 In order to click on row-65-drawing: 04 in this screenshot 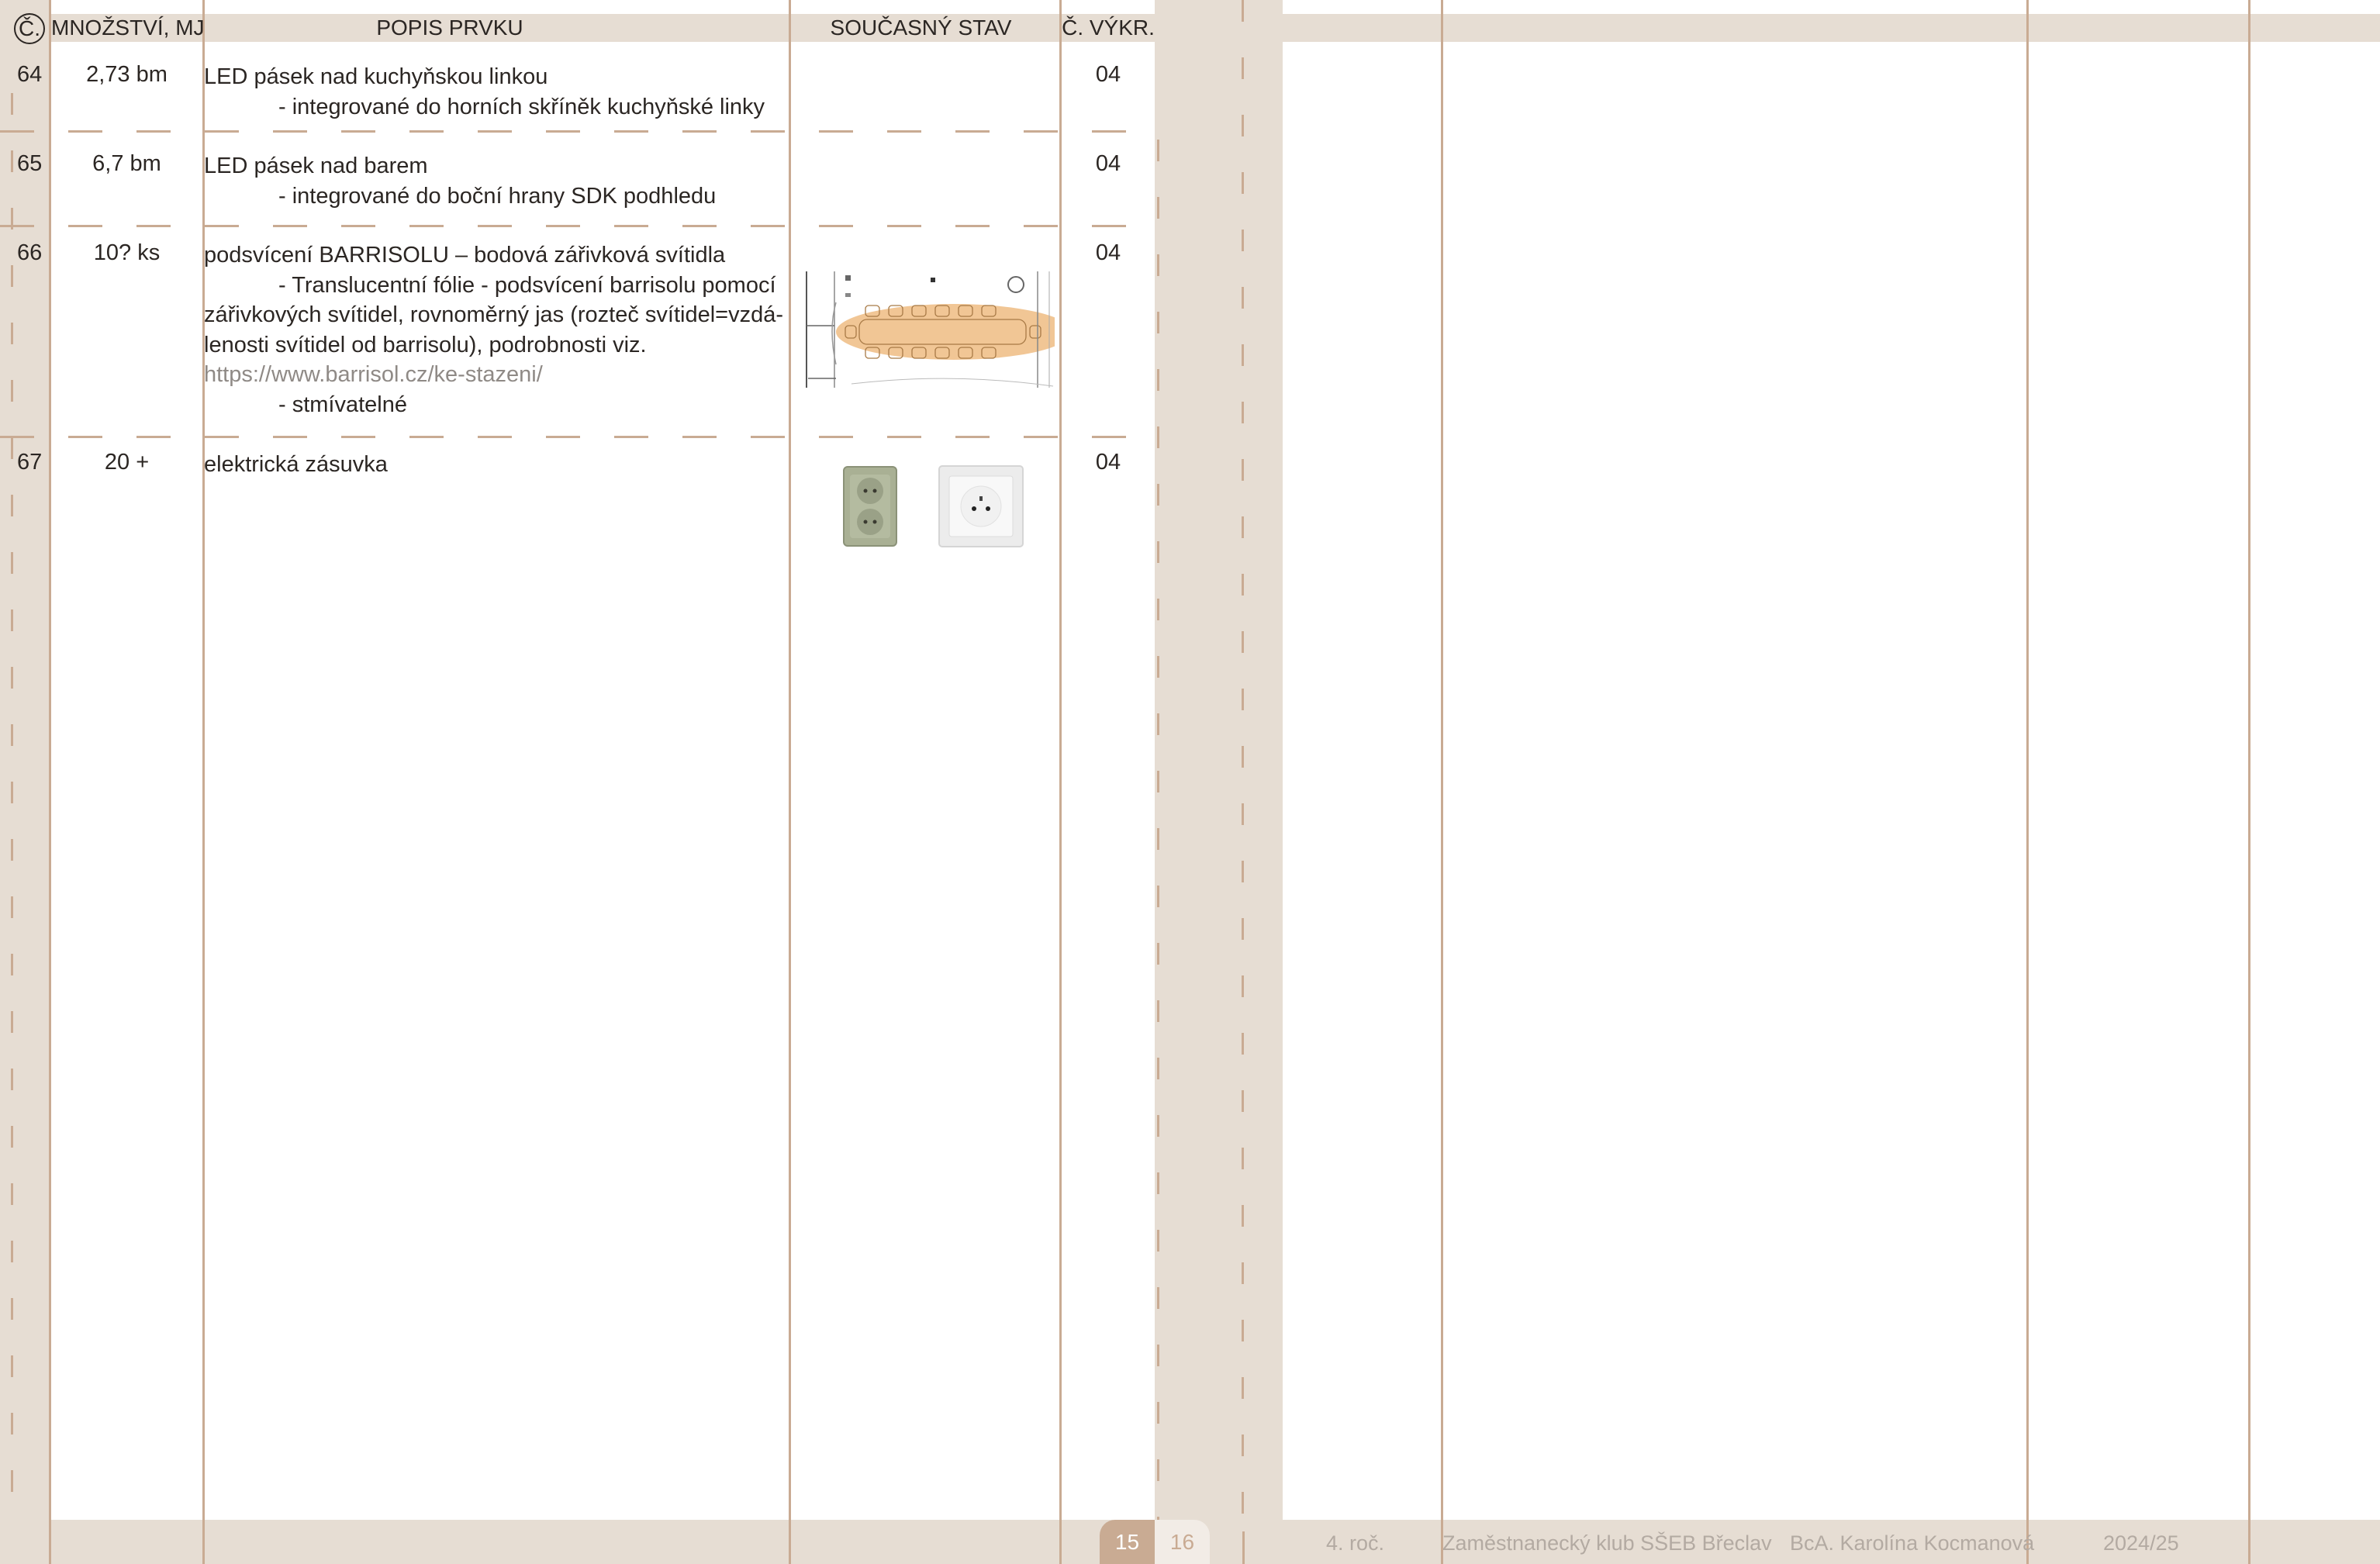, I will do `click(1108, 164)`.